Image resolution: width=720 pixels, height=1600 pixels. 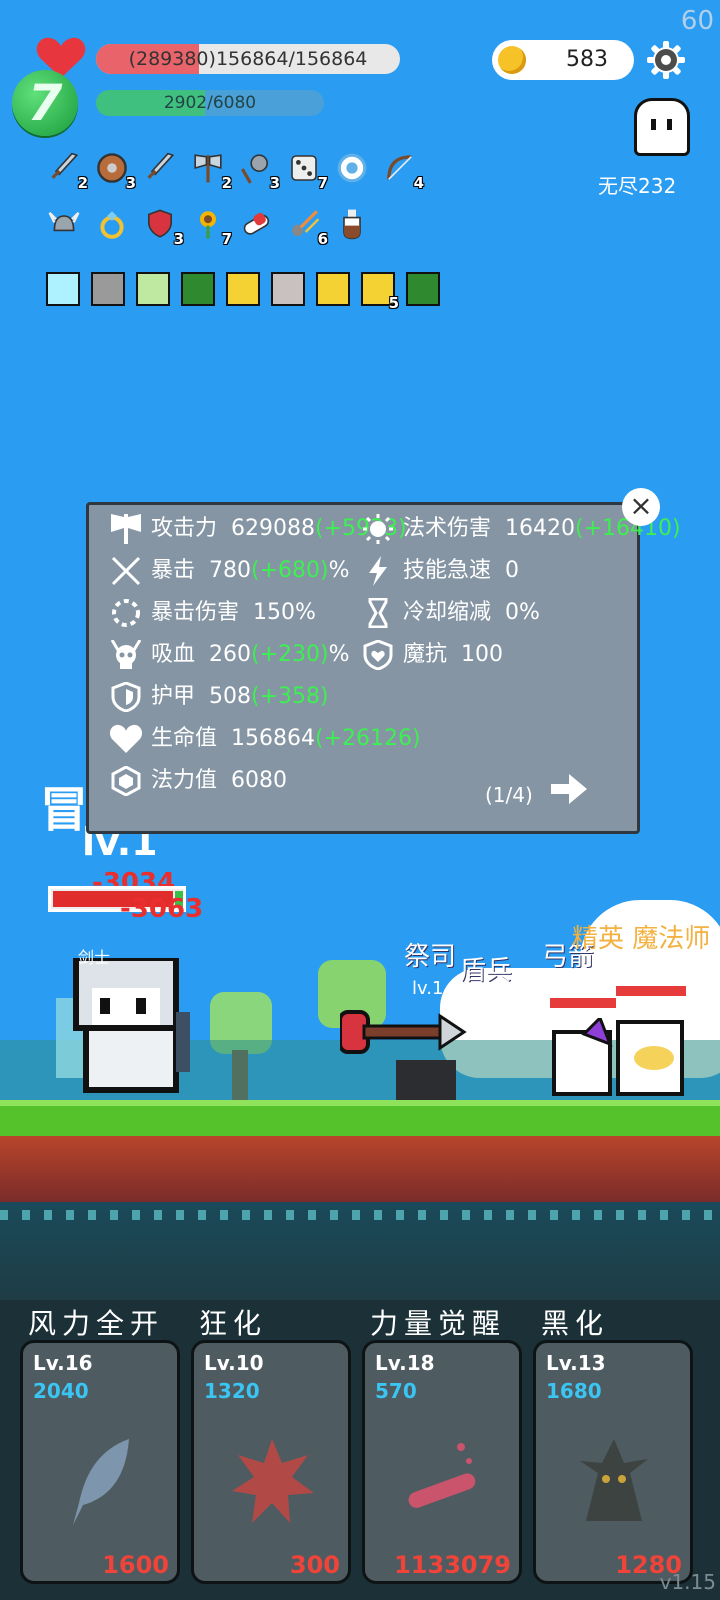 I want to click on skill-mana-cost: 570, so click(x=396, y=1391).